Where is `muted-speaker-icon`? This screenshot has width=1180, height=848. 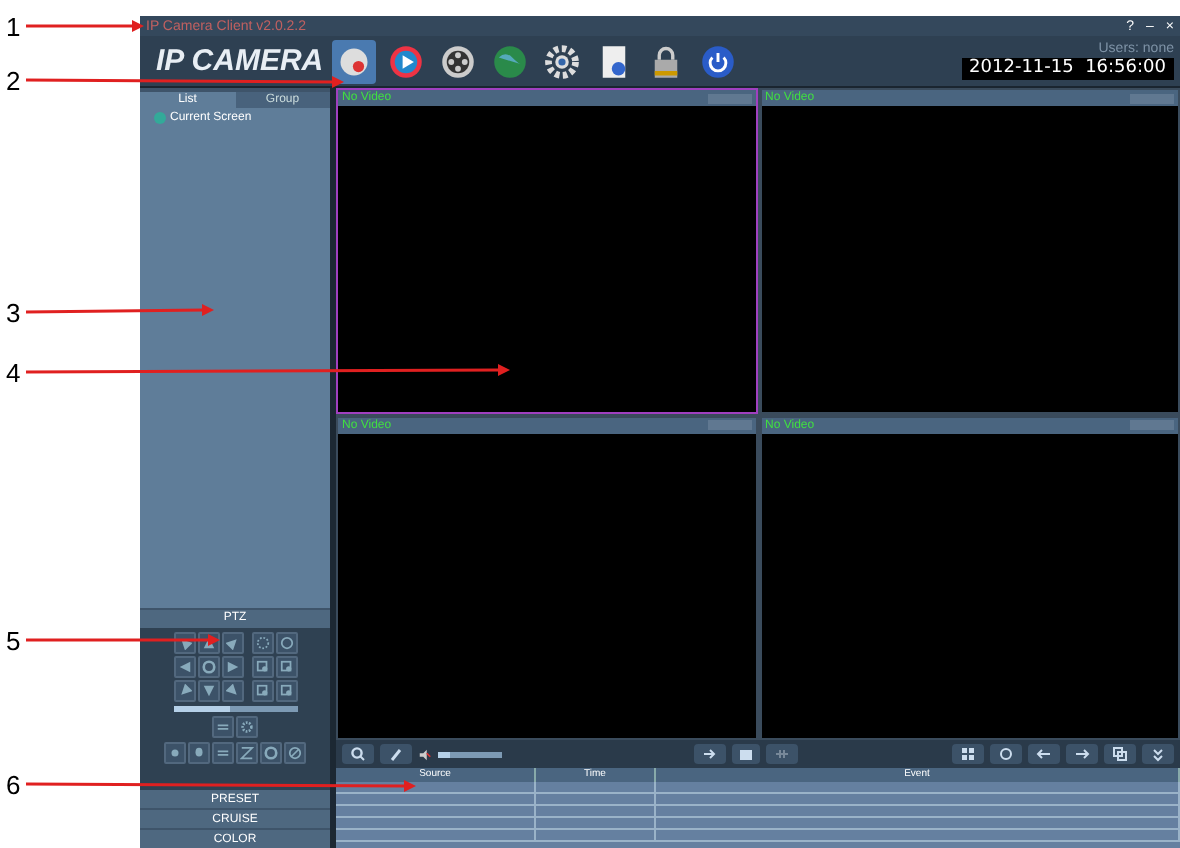 muted-speaker-icon is located at coordinates (425, 754).